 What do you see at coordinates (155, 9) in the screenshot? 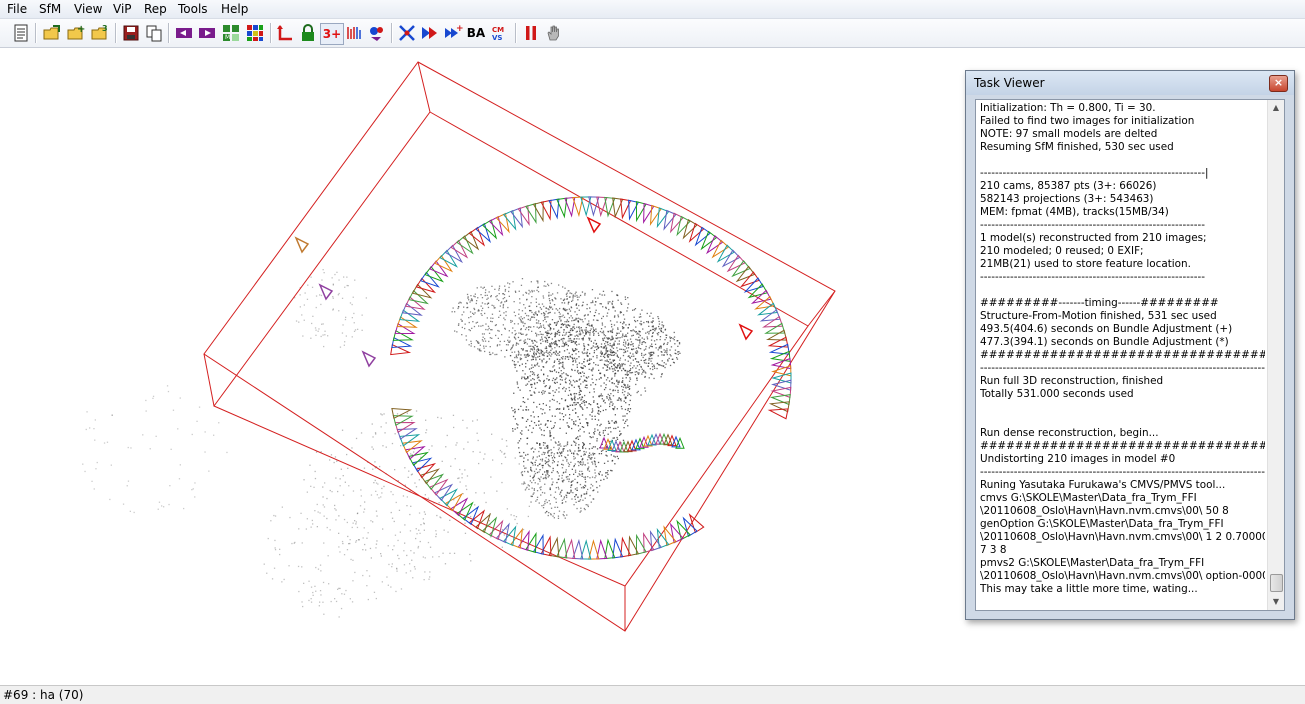
I see `menu-rep: Rep` at bounding box center [155, 9].